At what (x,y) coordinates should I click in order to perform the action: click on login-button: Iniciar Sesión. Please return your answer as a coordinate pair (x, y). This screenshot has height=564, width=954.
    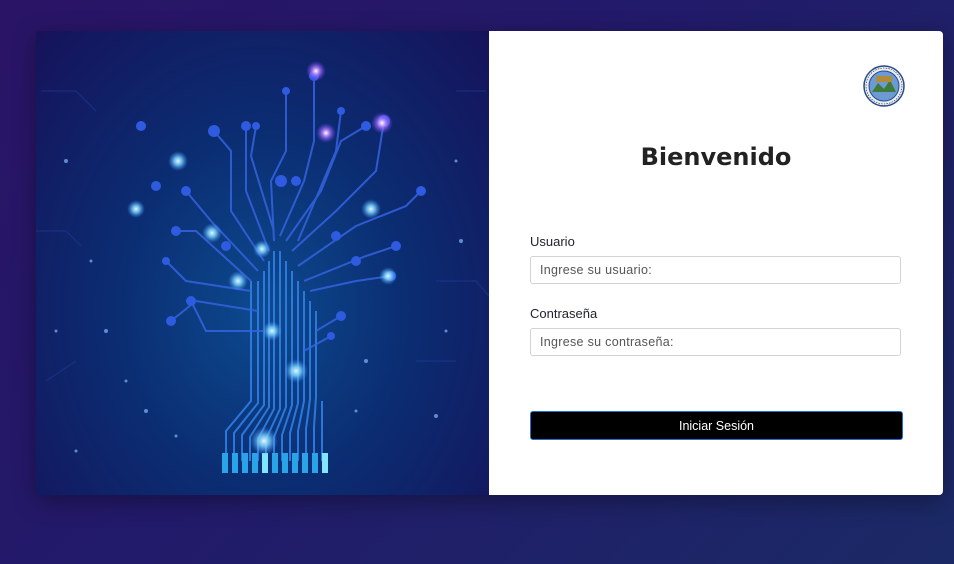
    Looking at the image, I should click on (716, 425).